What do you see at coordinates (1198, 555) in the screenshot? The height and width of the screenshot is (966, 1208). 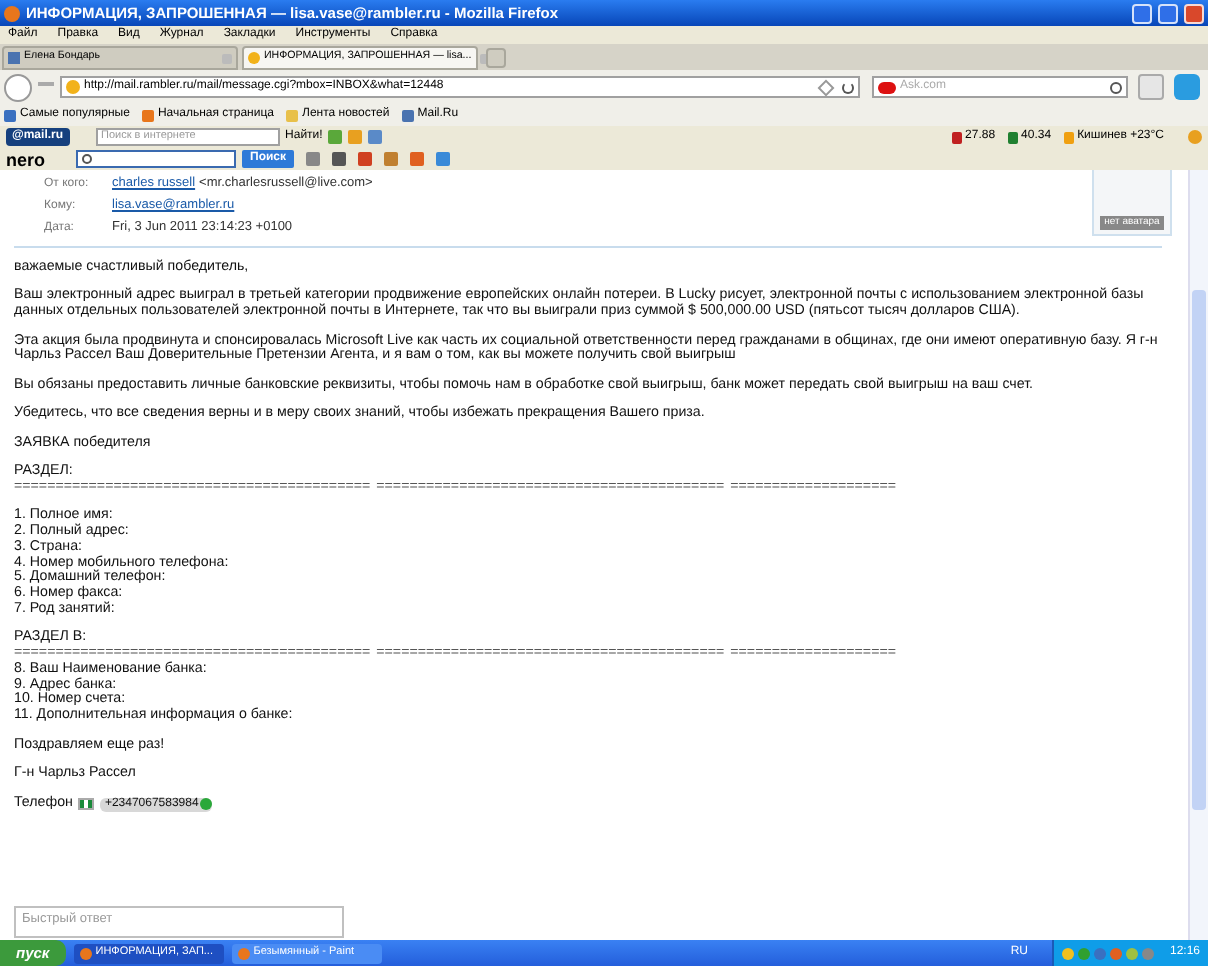 I see `scrollbar` at bounding box center [1198, 555].